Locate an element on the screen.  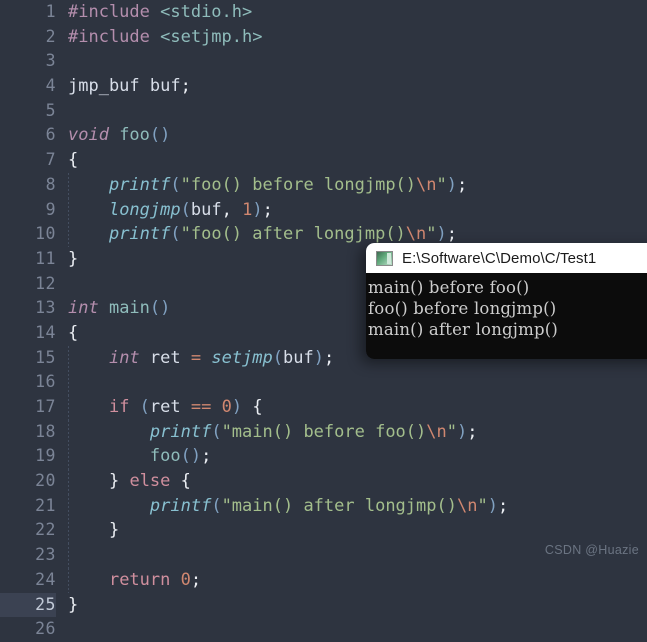
line-number: 3 is located at coordinates (28, 61).